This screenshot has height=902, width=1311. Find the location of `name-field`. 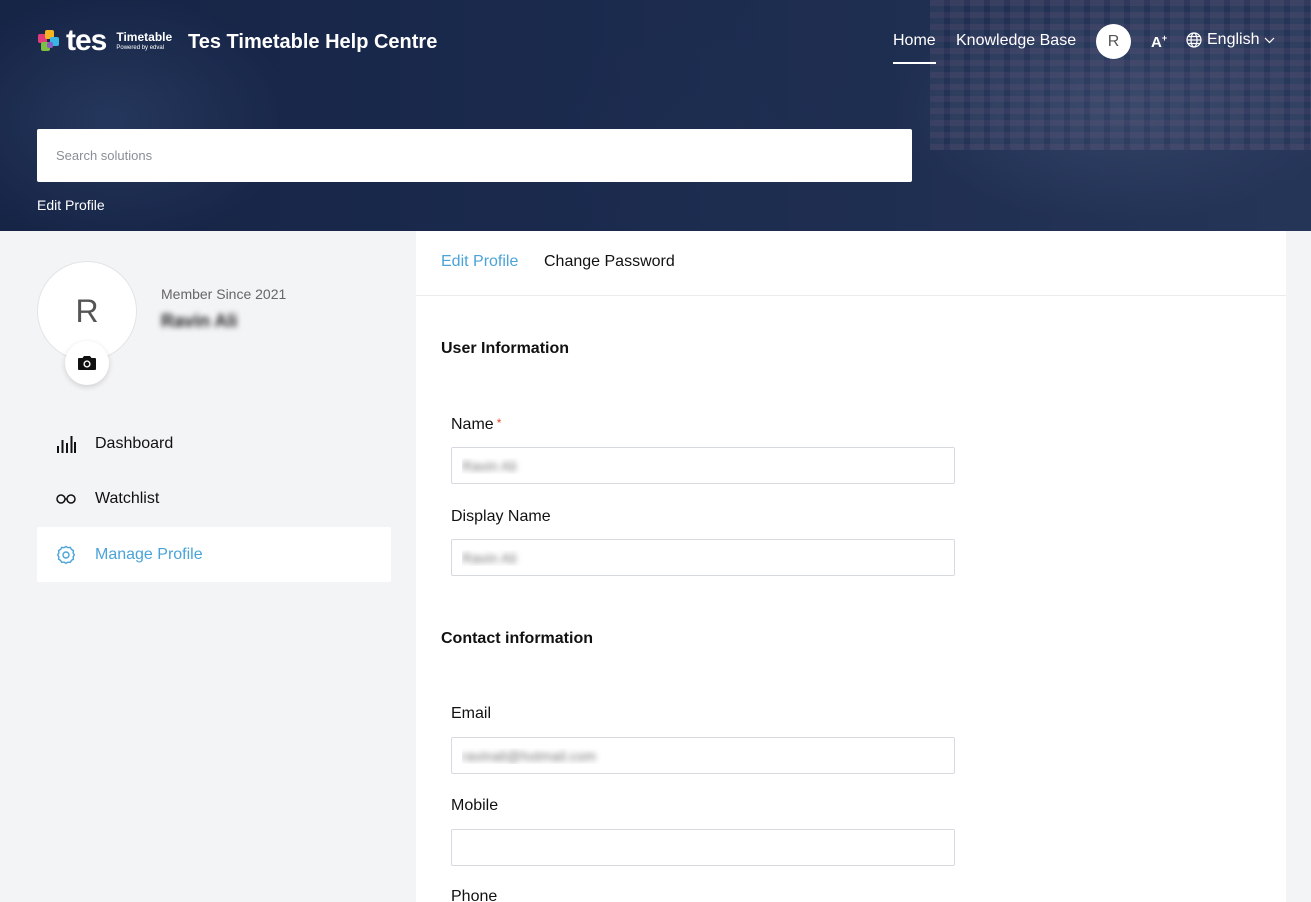

name-field is located at coordinates (703, 465).